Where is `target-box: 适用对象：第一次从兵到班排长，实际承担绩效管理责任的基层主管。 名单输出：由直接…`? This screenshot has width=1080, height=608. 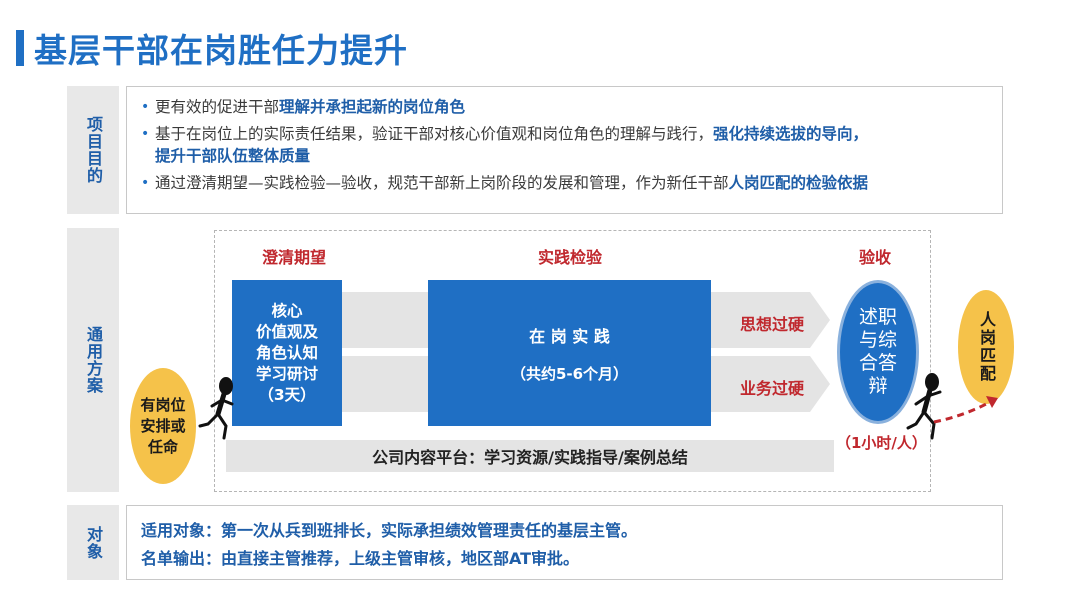 target-box: 适用对象：第一次从兵到班排长，实际承担绩效管理责任的基层主管。 名单输出：由直接… is located at coordinates (564, 542).